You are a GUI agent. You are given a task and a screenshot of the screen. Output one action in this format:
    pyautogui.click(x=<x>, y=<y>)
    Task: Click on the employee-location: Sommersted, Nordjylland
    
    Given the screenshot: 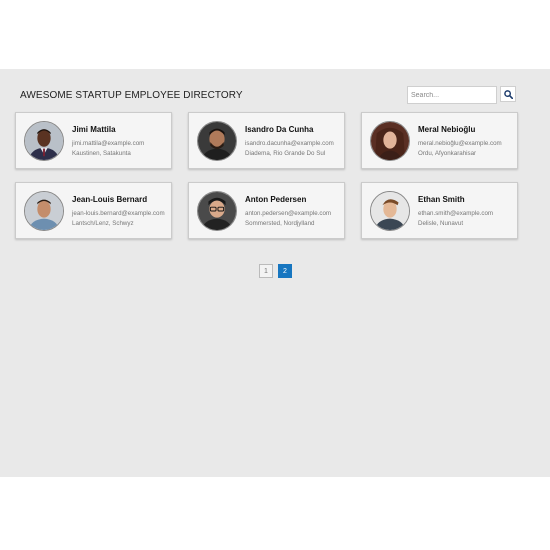 What is the action you would take?
    pyautogui.click(x=280, y=223)
    